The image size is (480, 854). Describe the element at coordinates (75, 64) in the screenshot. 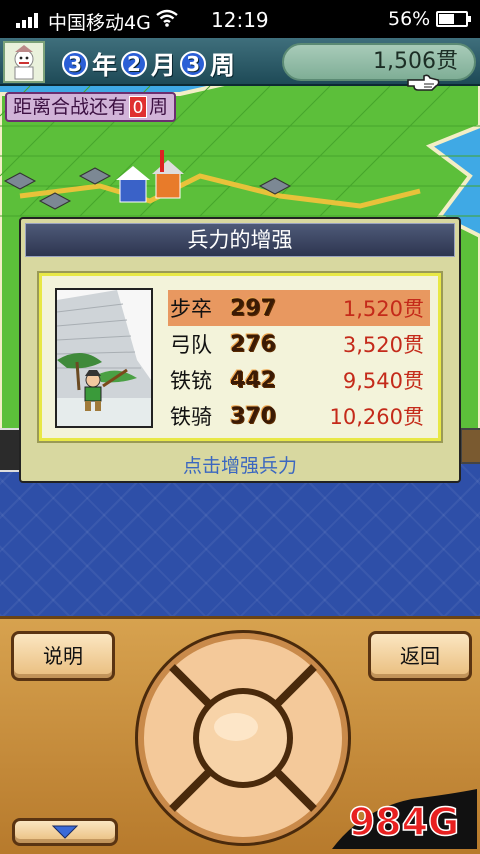

I see `year-number: 3` at that location.